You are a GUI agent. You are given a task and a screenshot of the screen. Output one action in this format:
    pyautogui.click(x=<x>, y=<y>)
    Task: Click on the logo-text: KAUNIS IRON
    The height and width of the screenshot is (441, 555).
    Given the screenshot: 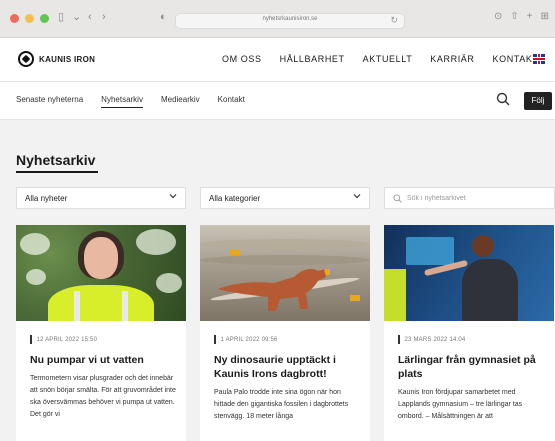 What is the action you would take?
    pyautogui.click(x=67, y=59)
    